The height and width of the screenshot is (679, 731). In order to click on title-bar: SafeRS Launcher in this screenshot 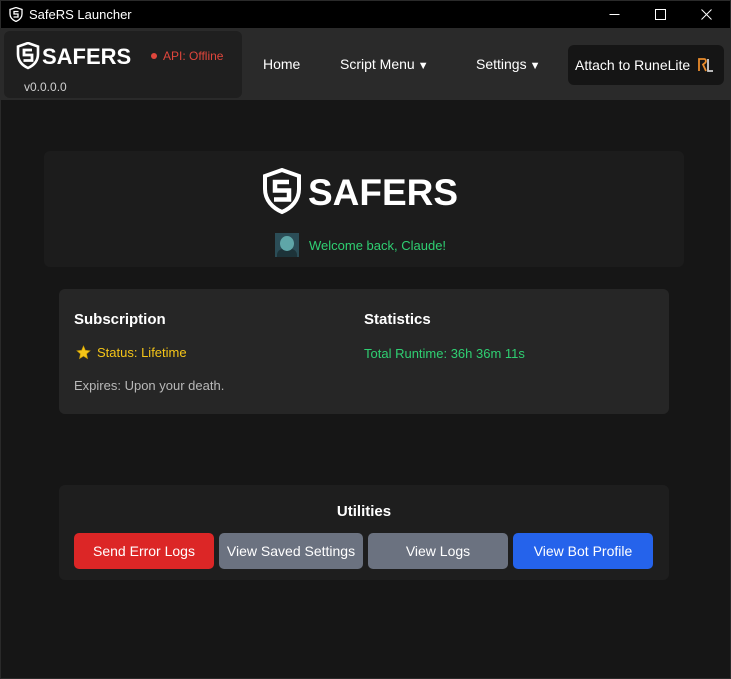, I will do `click(365, 14)`.